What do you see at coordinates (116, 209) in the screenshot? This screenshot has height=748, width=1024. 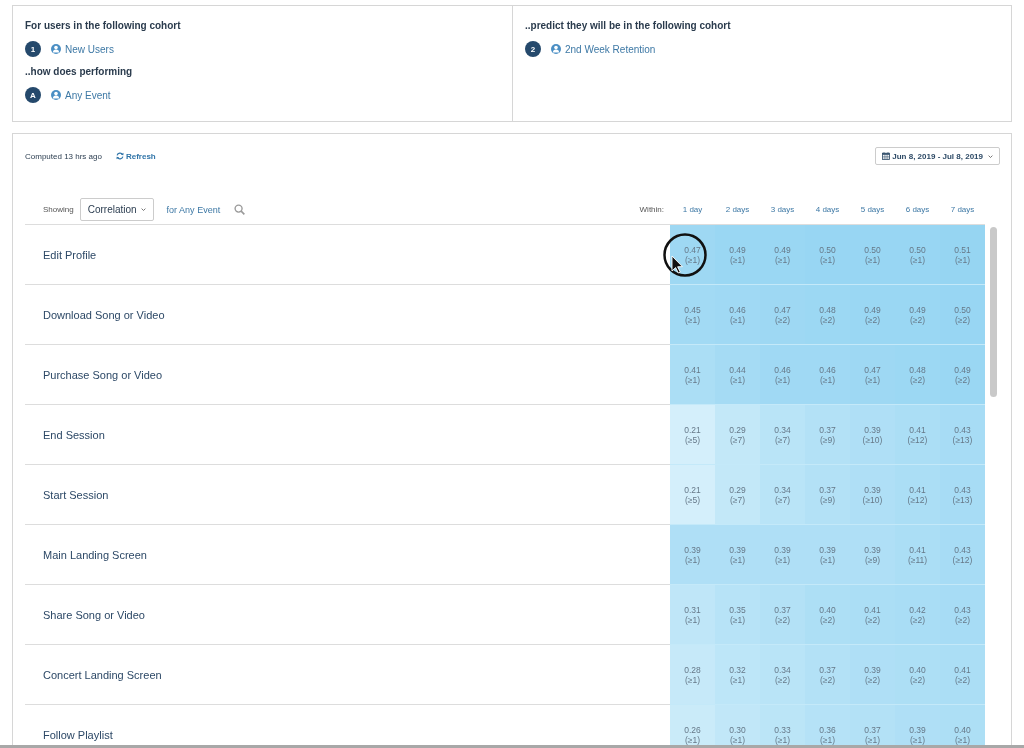 I see `metric-dropdown: Correlation` at bounding box center [116, 209].